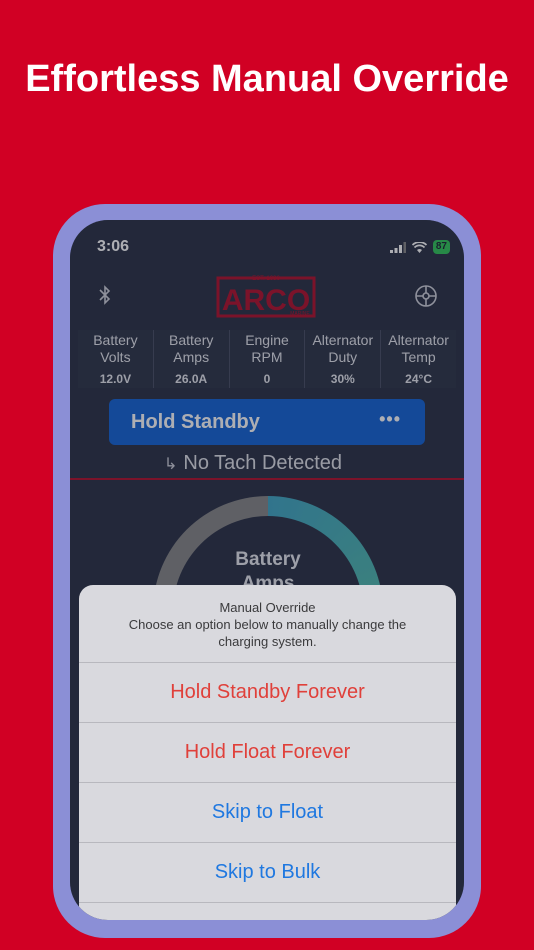 This screenshot has width=534, height=950. Describe the element at coordinates (267, 607) in the screenshot. I see `sheet-title: Manual Override` at that location.